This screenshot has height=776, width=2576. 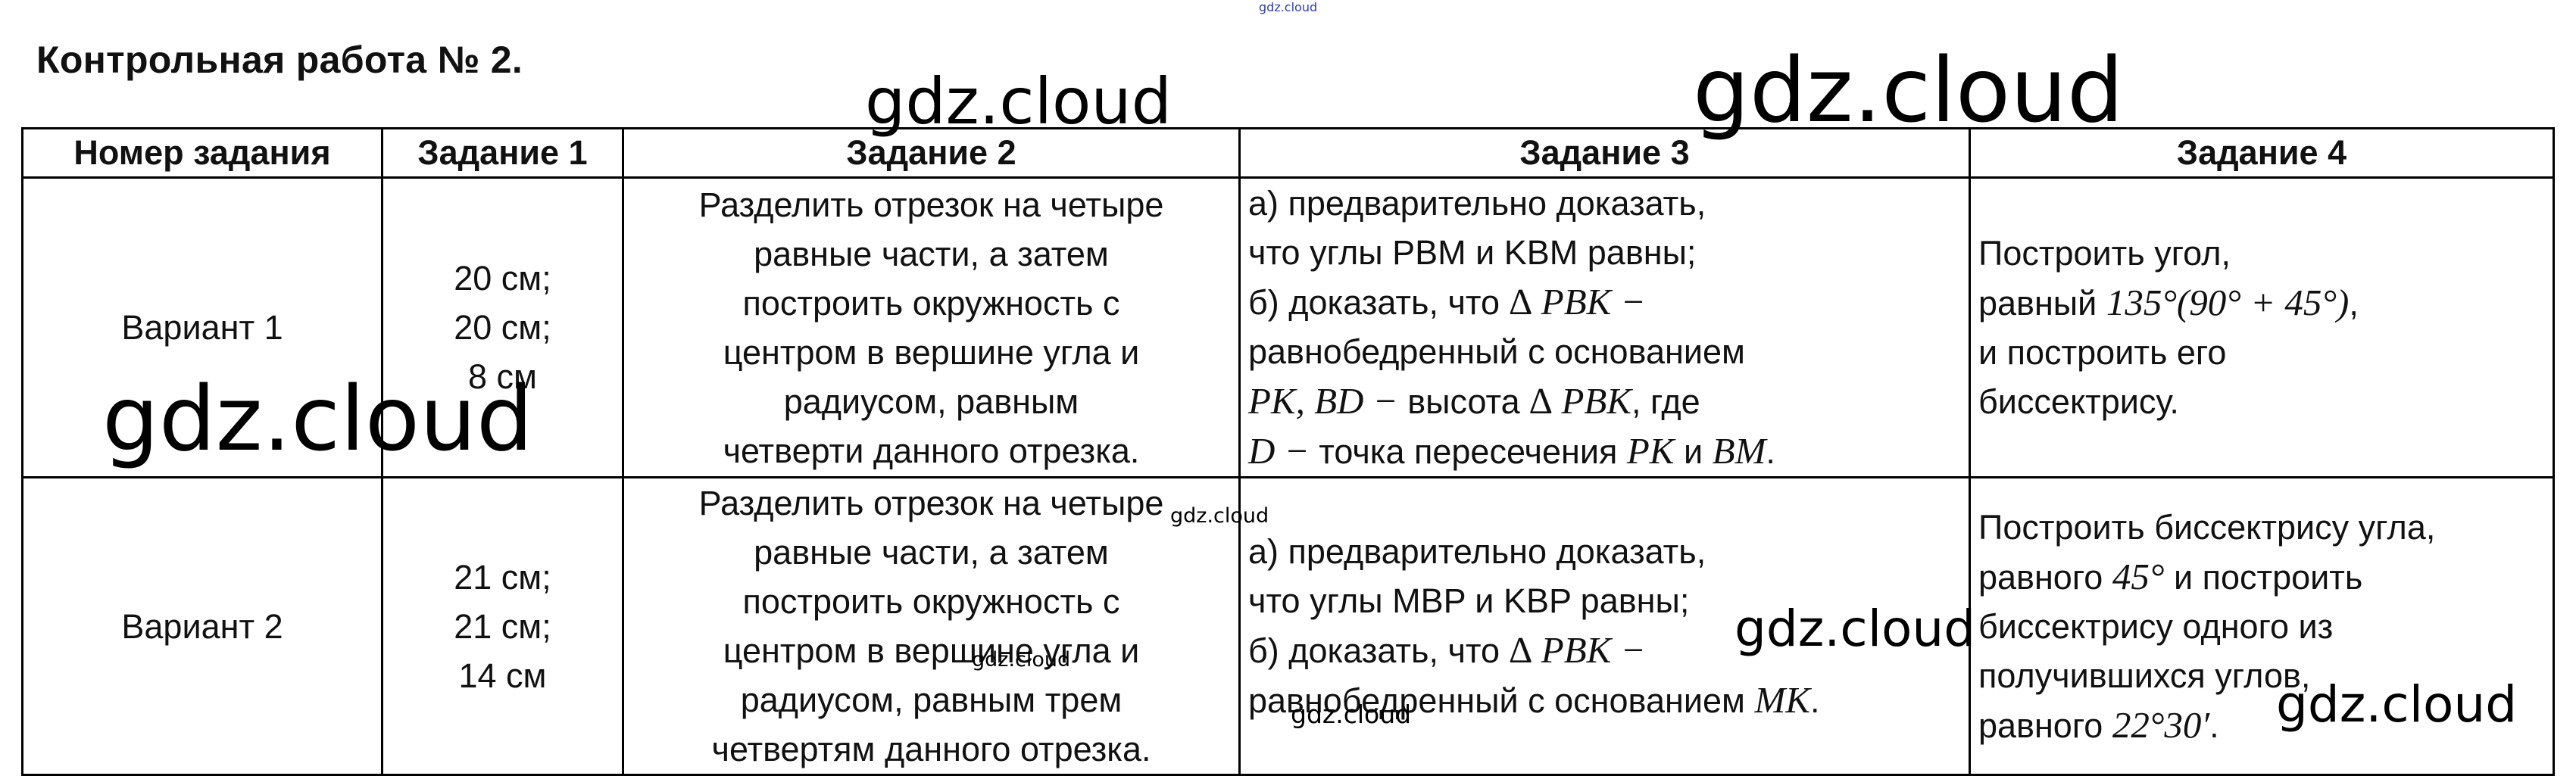 What do you see at coordinates (1739, 451) in the screenshot?
I see `math-expression: BM` at bounding box center [1739, 451].